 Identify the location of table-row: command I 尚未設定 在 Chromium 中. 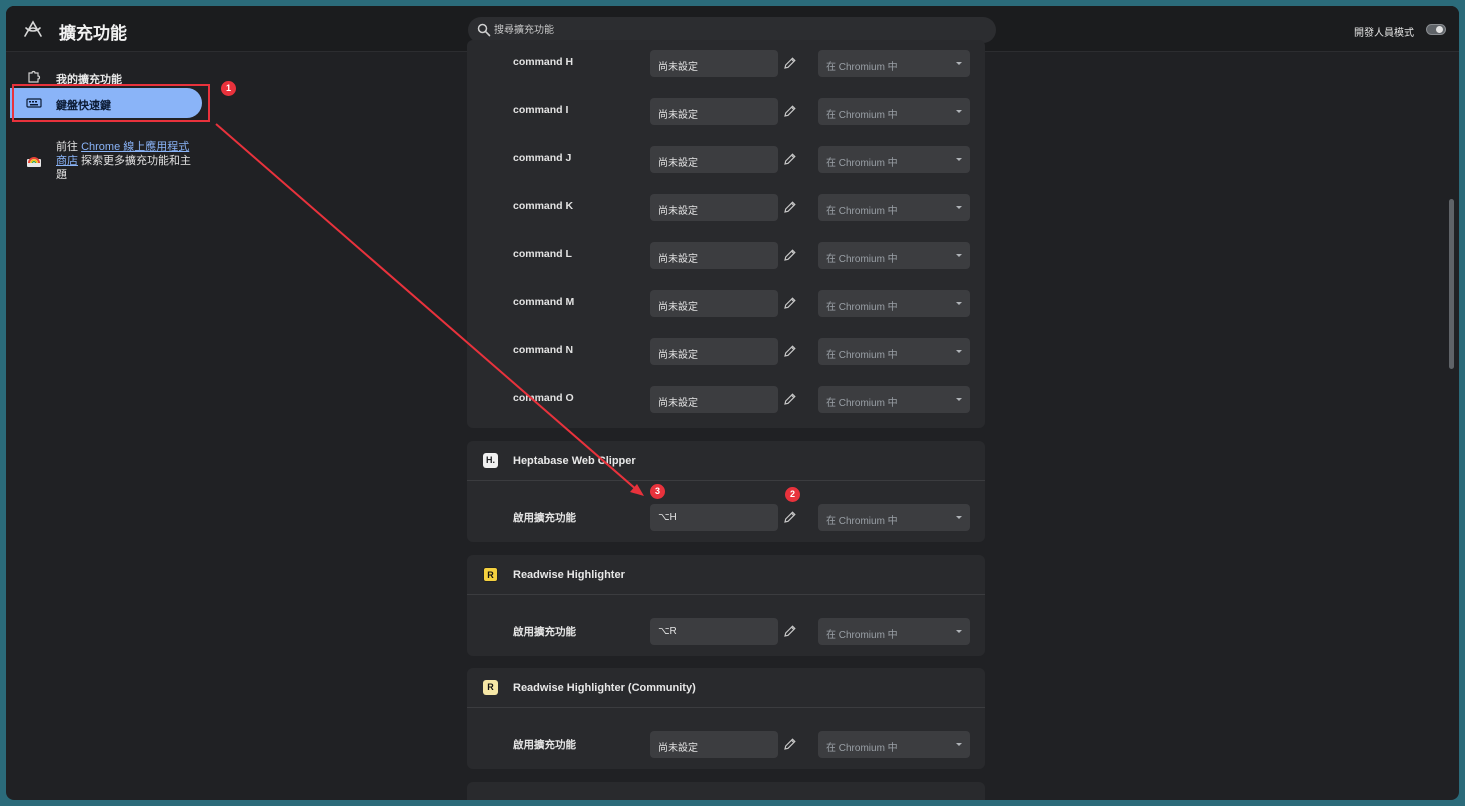
(726, 112).